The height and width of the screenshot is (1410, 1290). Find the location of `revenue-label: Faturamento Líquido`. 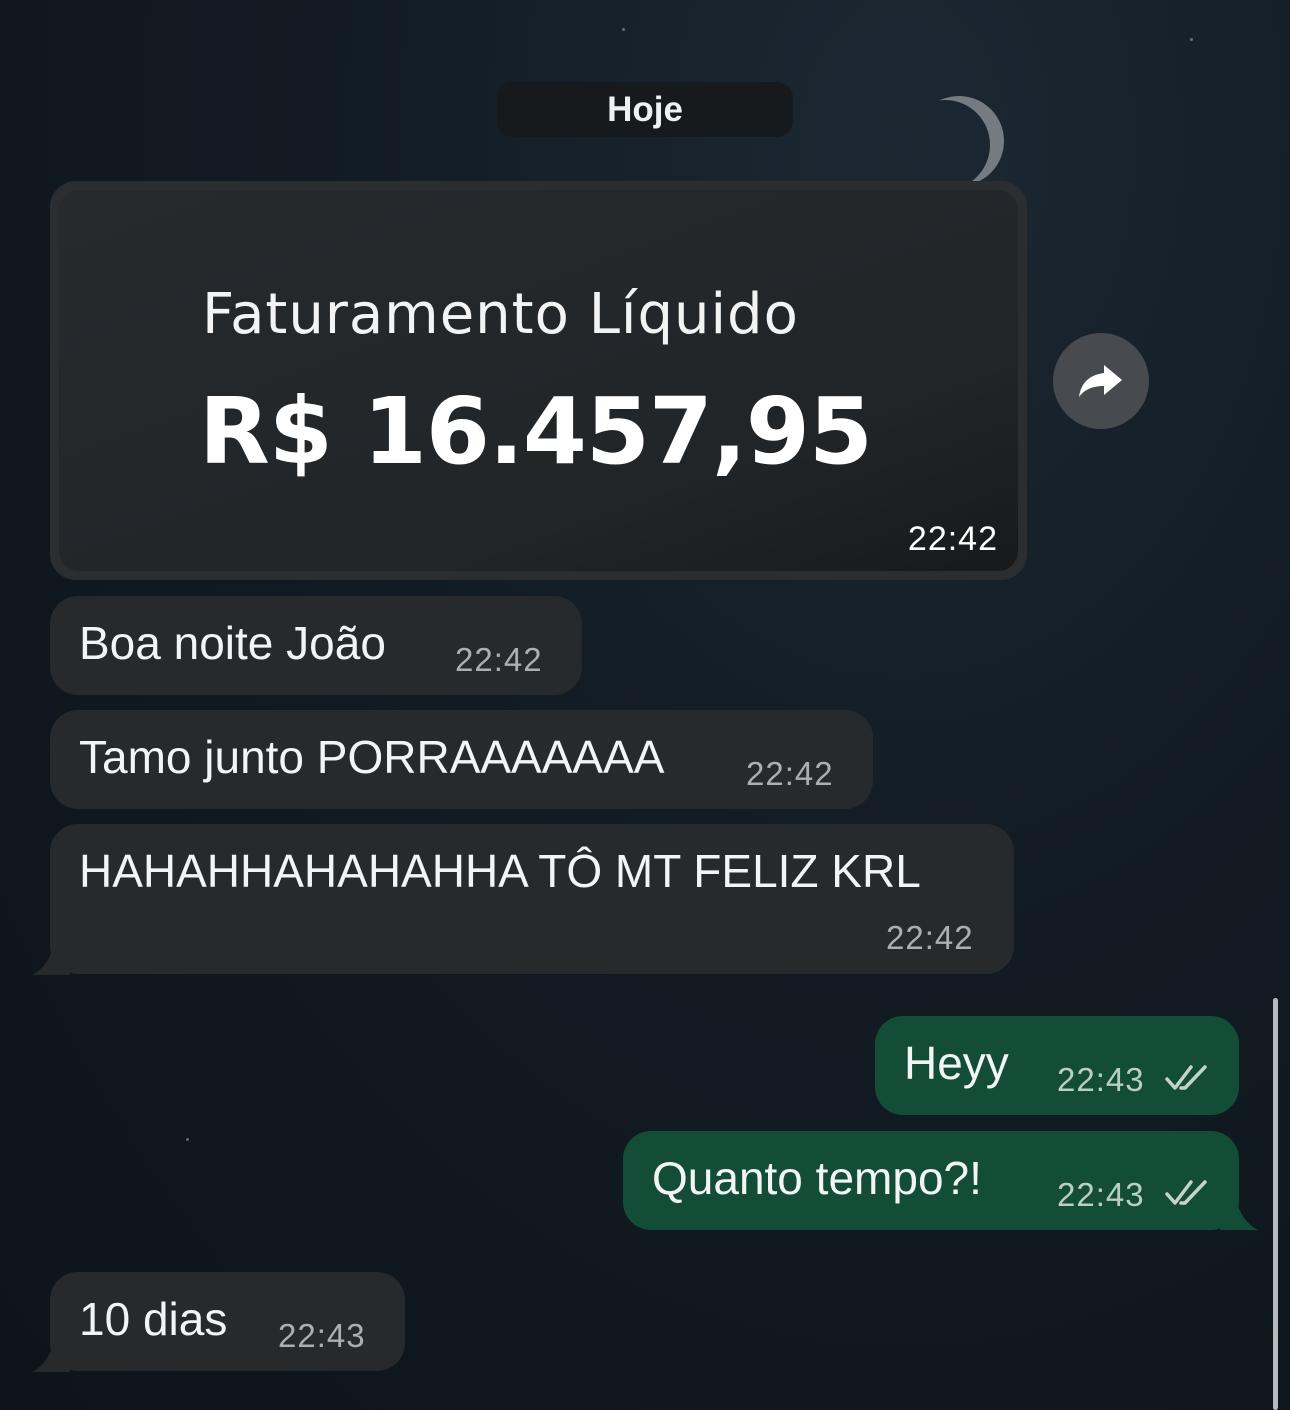

revenue-label: Faturamento Líquido is located at coordinates (500, 314).